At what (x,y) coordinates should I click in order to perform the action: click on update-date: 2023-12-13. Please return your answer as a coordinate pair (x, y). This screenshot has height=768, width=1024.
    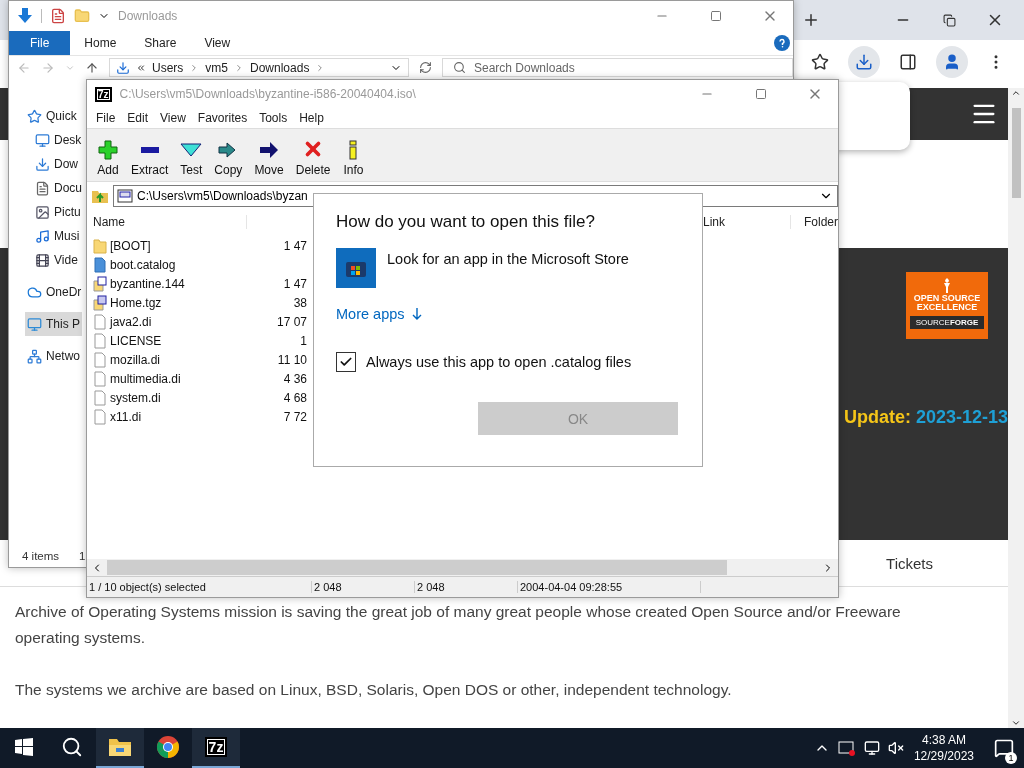
    Looking at the image, I should click on (961, 417).